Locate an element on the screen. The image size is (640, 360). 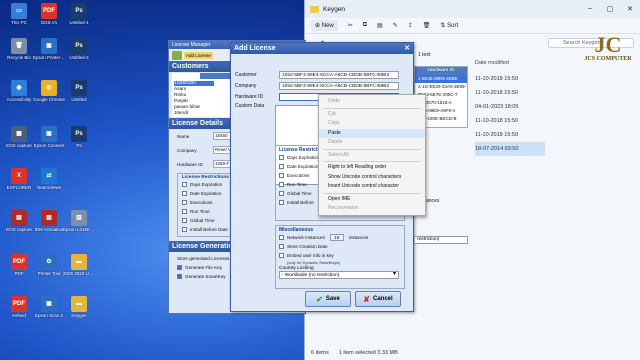
al-restriction-label: Global Time is located at coordinates (299, 193).